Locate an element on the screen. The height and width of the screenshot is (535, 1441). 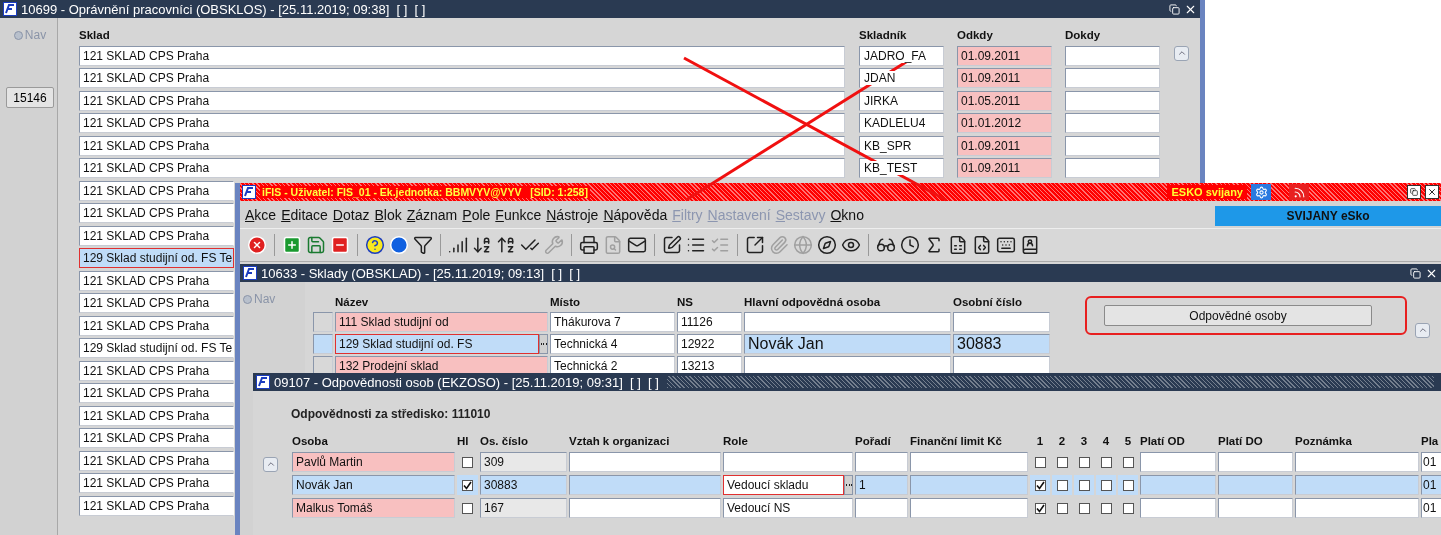
location-field: Thákurova 7 is located at coordinates (612, 322).